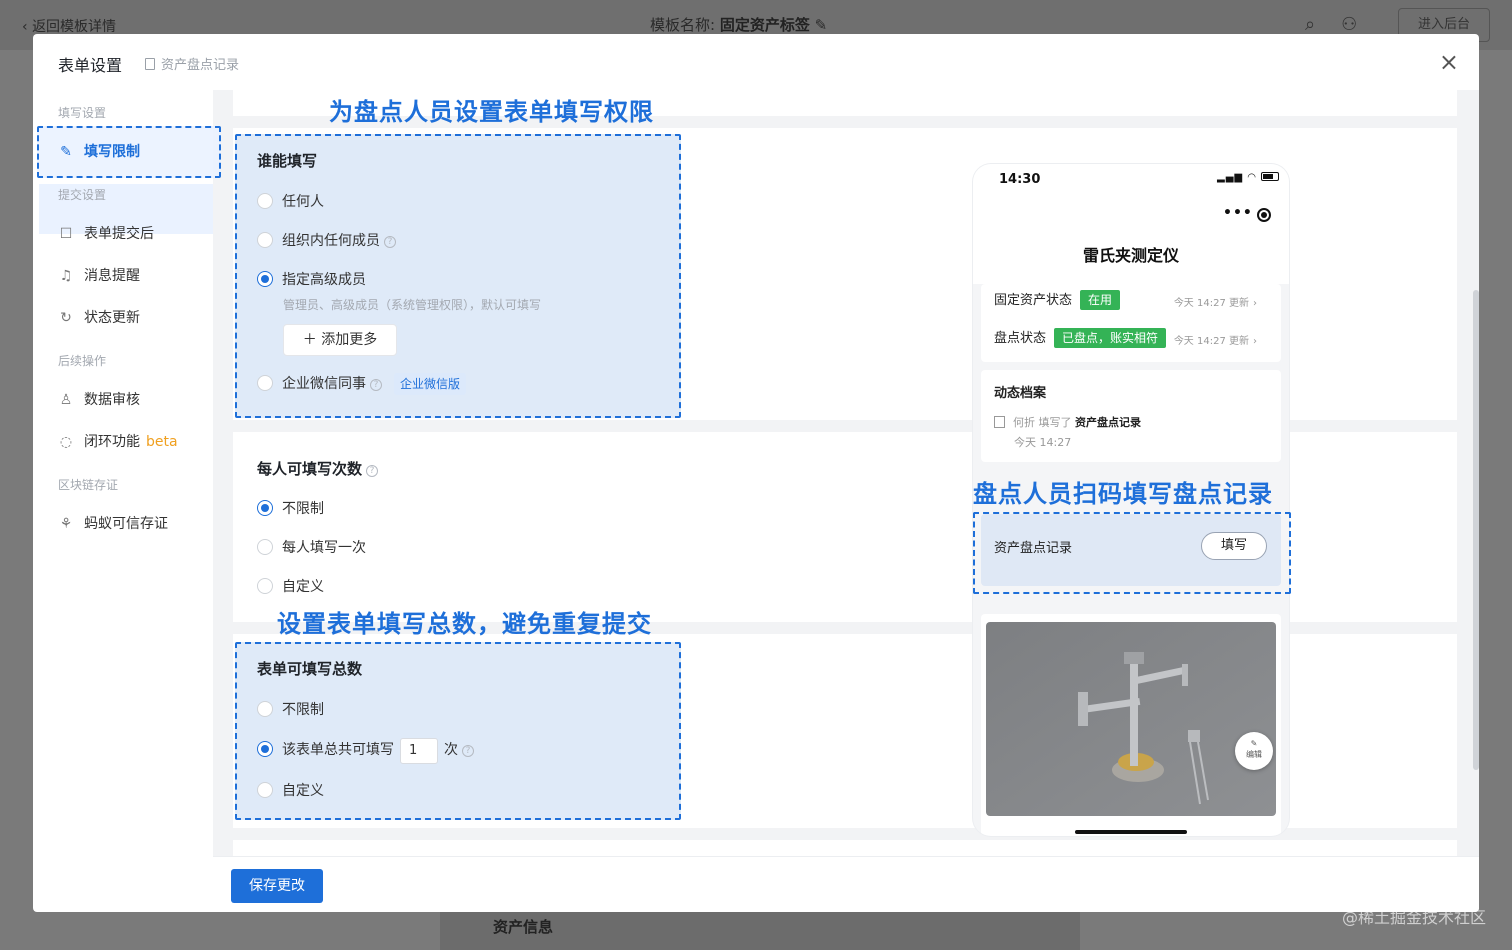  Describe the element at coordinates (491, 112) in the screenshot. I see `annotation-permissions: 为盘点人员设置表单填写权限` at that location.